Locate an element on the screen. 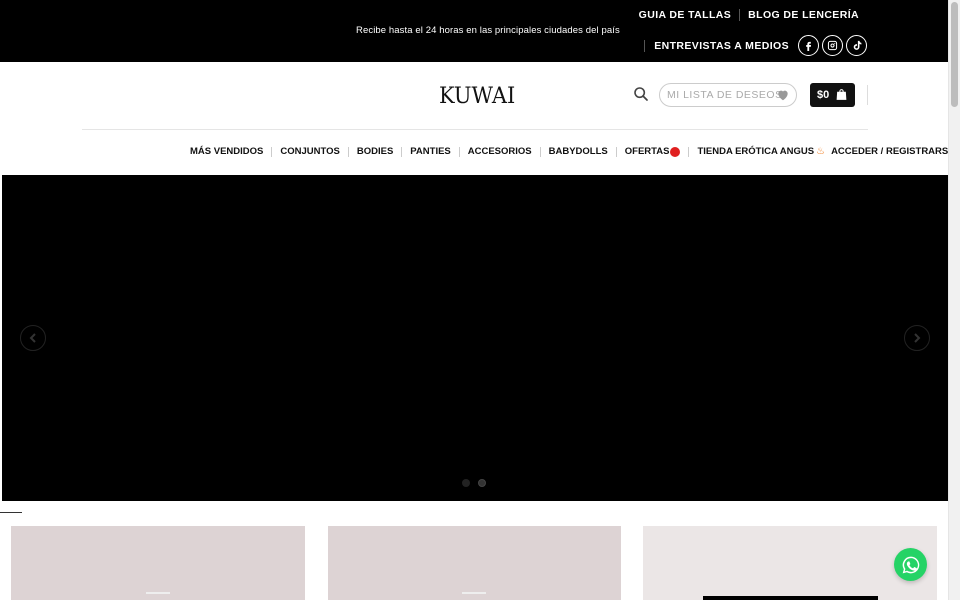 The image size is (960, 600). nav-item-panties: PANTIES is located at coordinates (430, 151).